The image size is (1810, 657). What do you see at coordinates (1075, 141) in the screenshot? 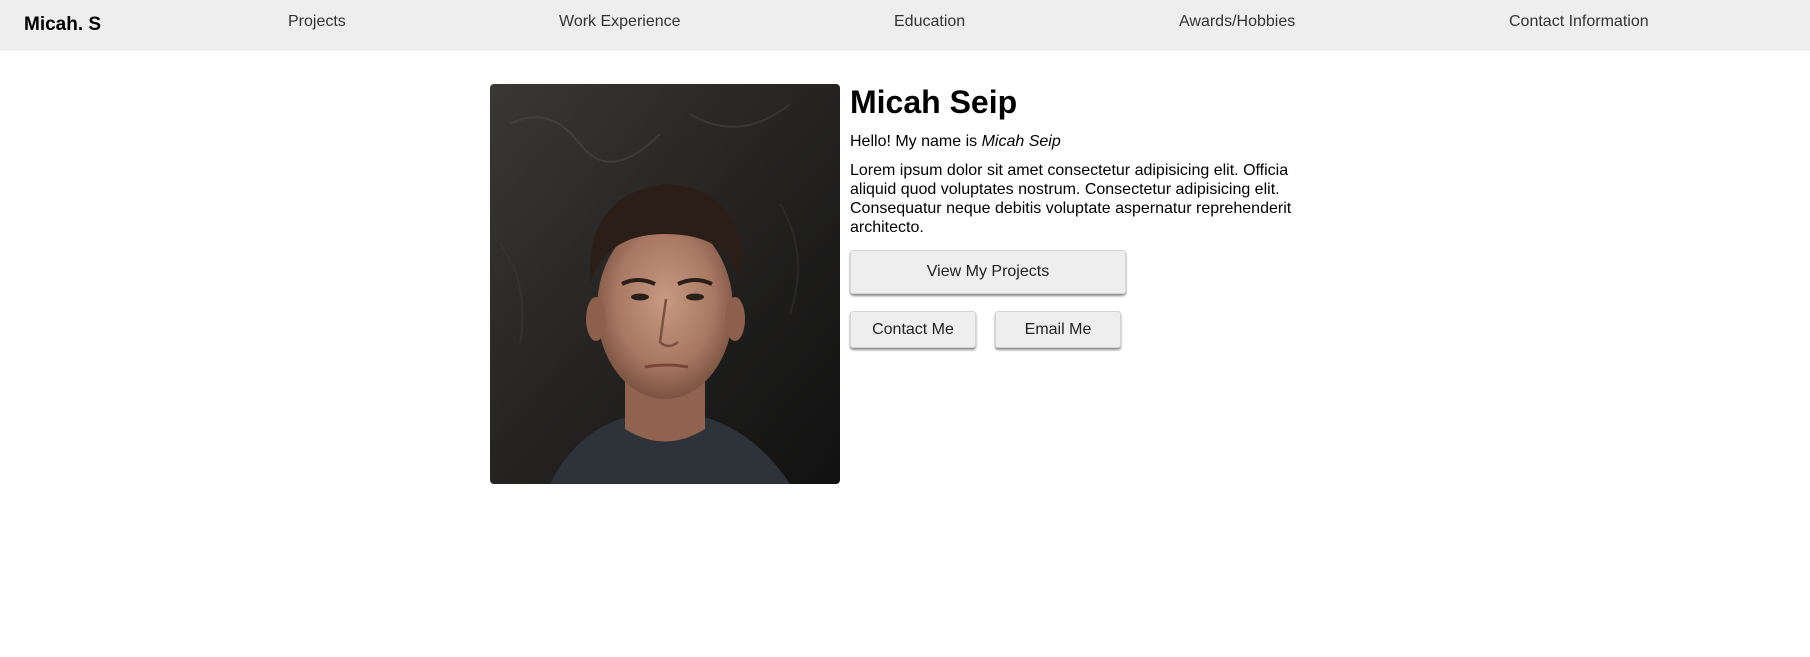
I see `hello-text: Hello! My name is Micah Seip` at bounding box center [1075, 141].